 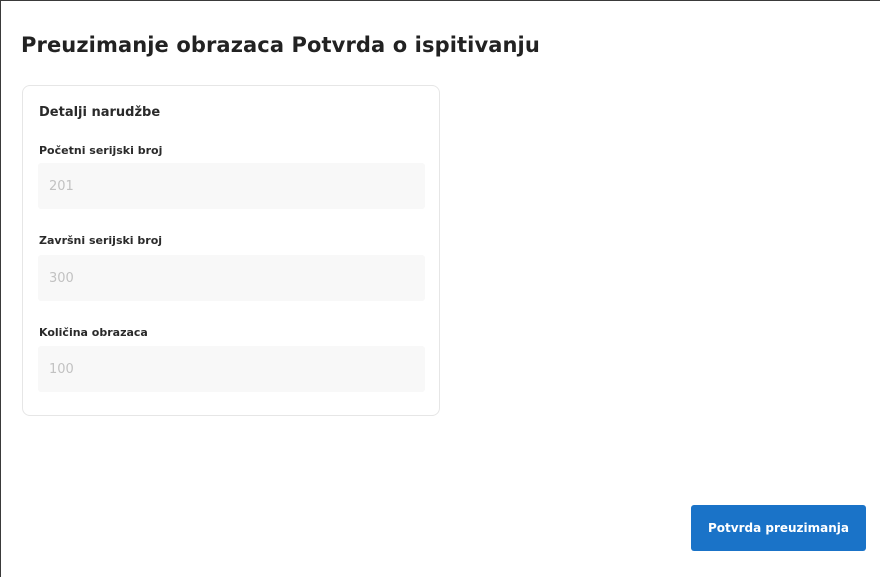 What do you see at coordinates (93, 332) in the screenshot?
I see `form-quantity-label: Količina obrazaca` at bounding box center [93, 332].